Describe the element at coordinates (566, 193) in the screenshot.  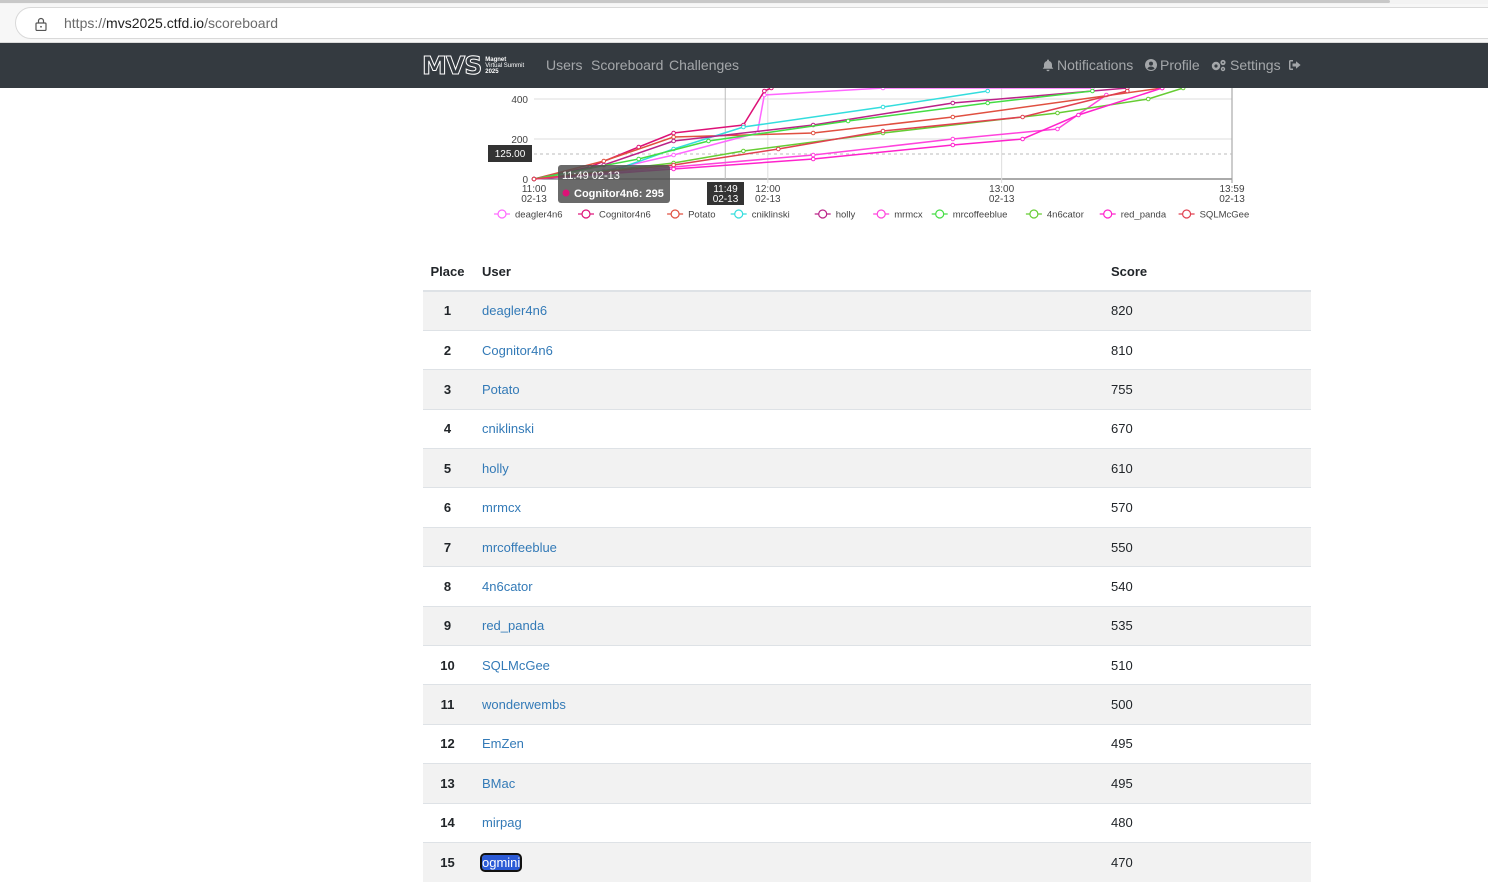
I see `tooltip-marker` at that location.